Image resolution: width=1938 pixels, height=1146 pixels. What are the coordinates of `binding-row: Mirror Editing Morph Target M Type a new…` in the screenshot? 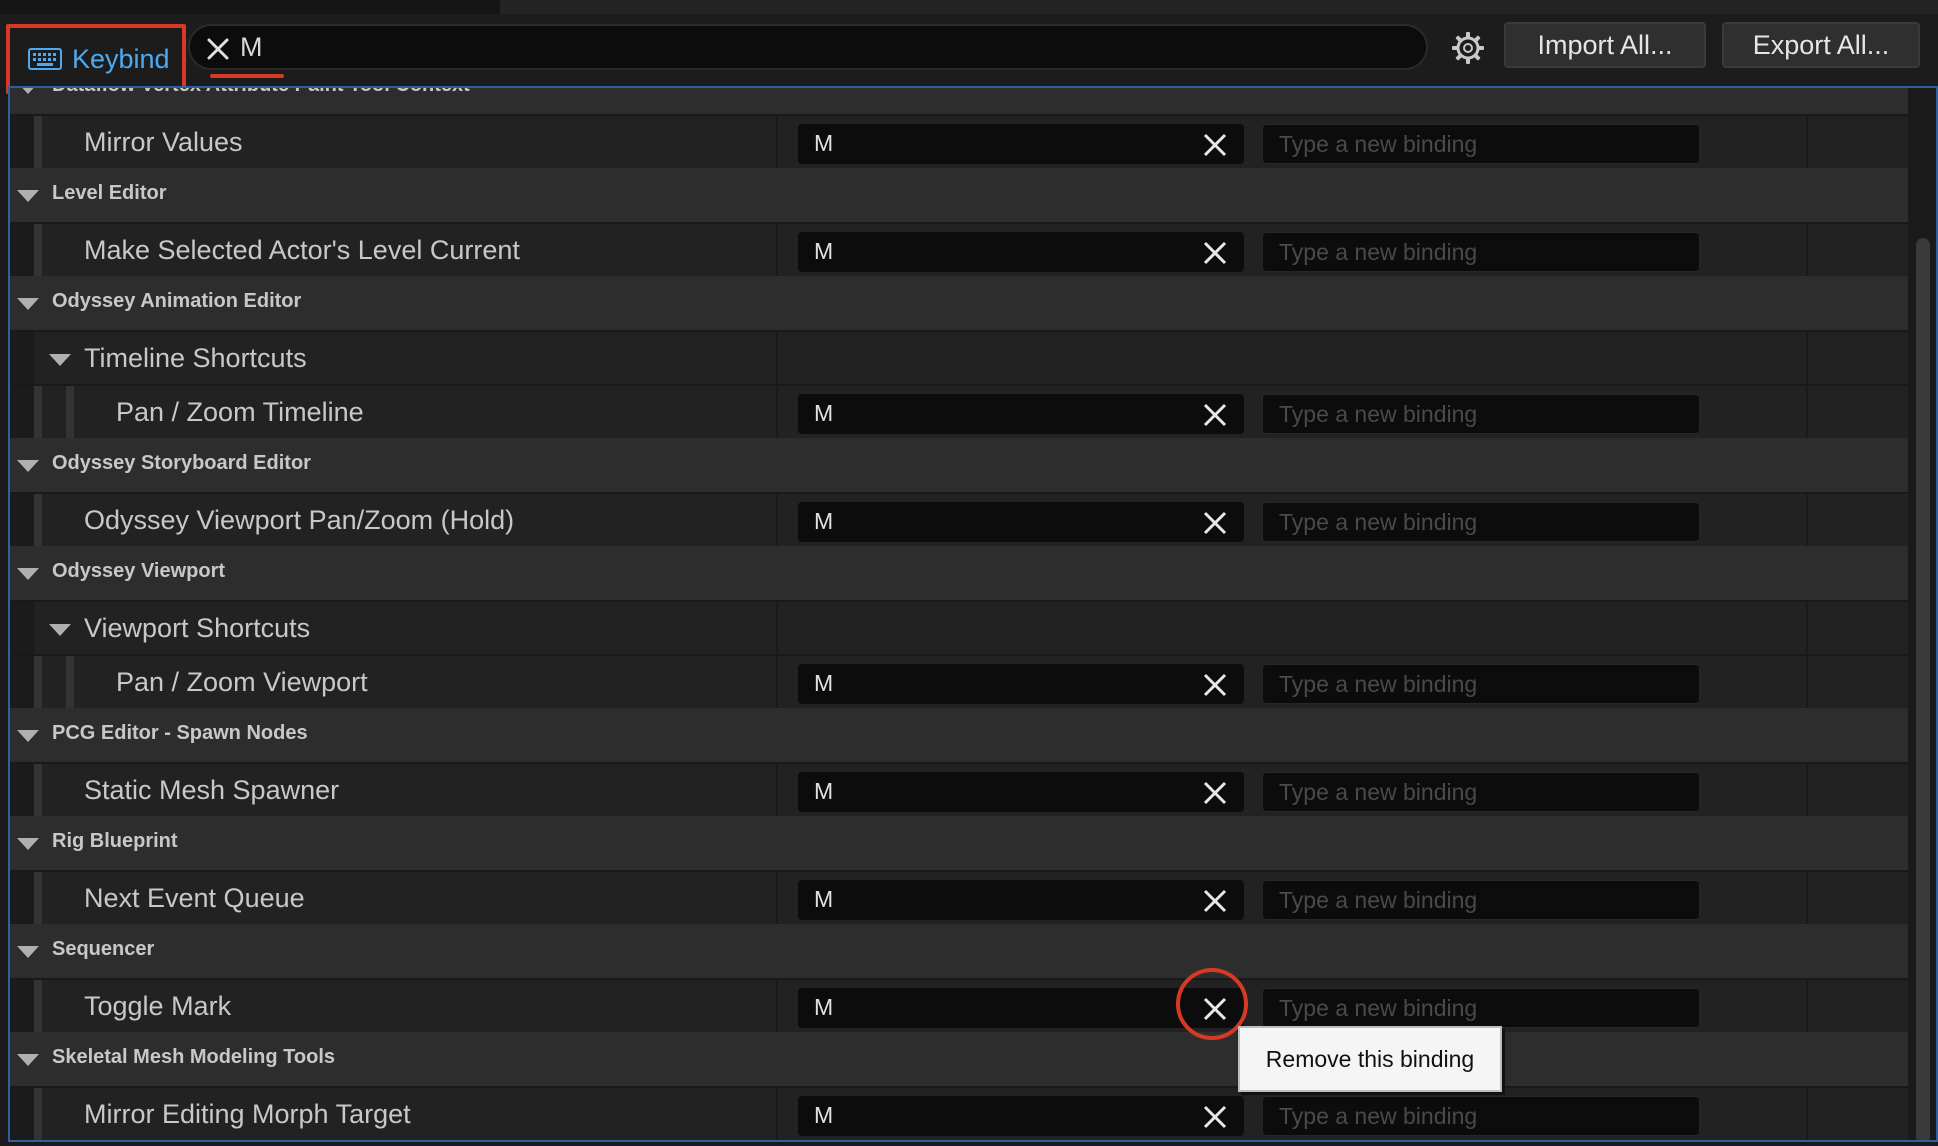 It's located at (959, 1113).